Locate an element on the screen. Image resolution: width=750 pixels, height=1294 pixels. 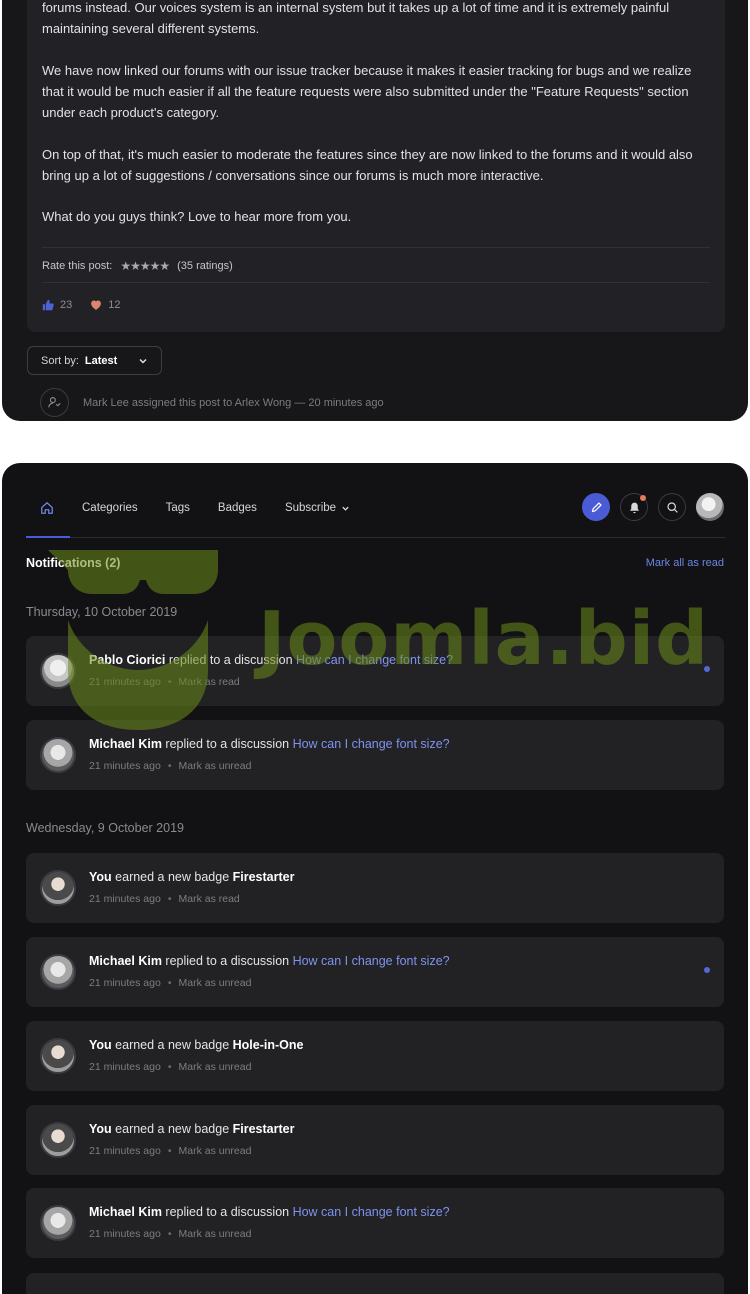
actor-name: Michael Kim is located at coordinates (125, 744).